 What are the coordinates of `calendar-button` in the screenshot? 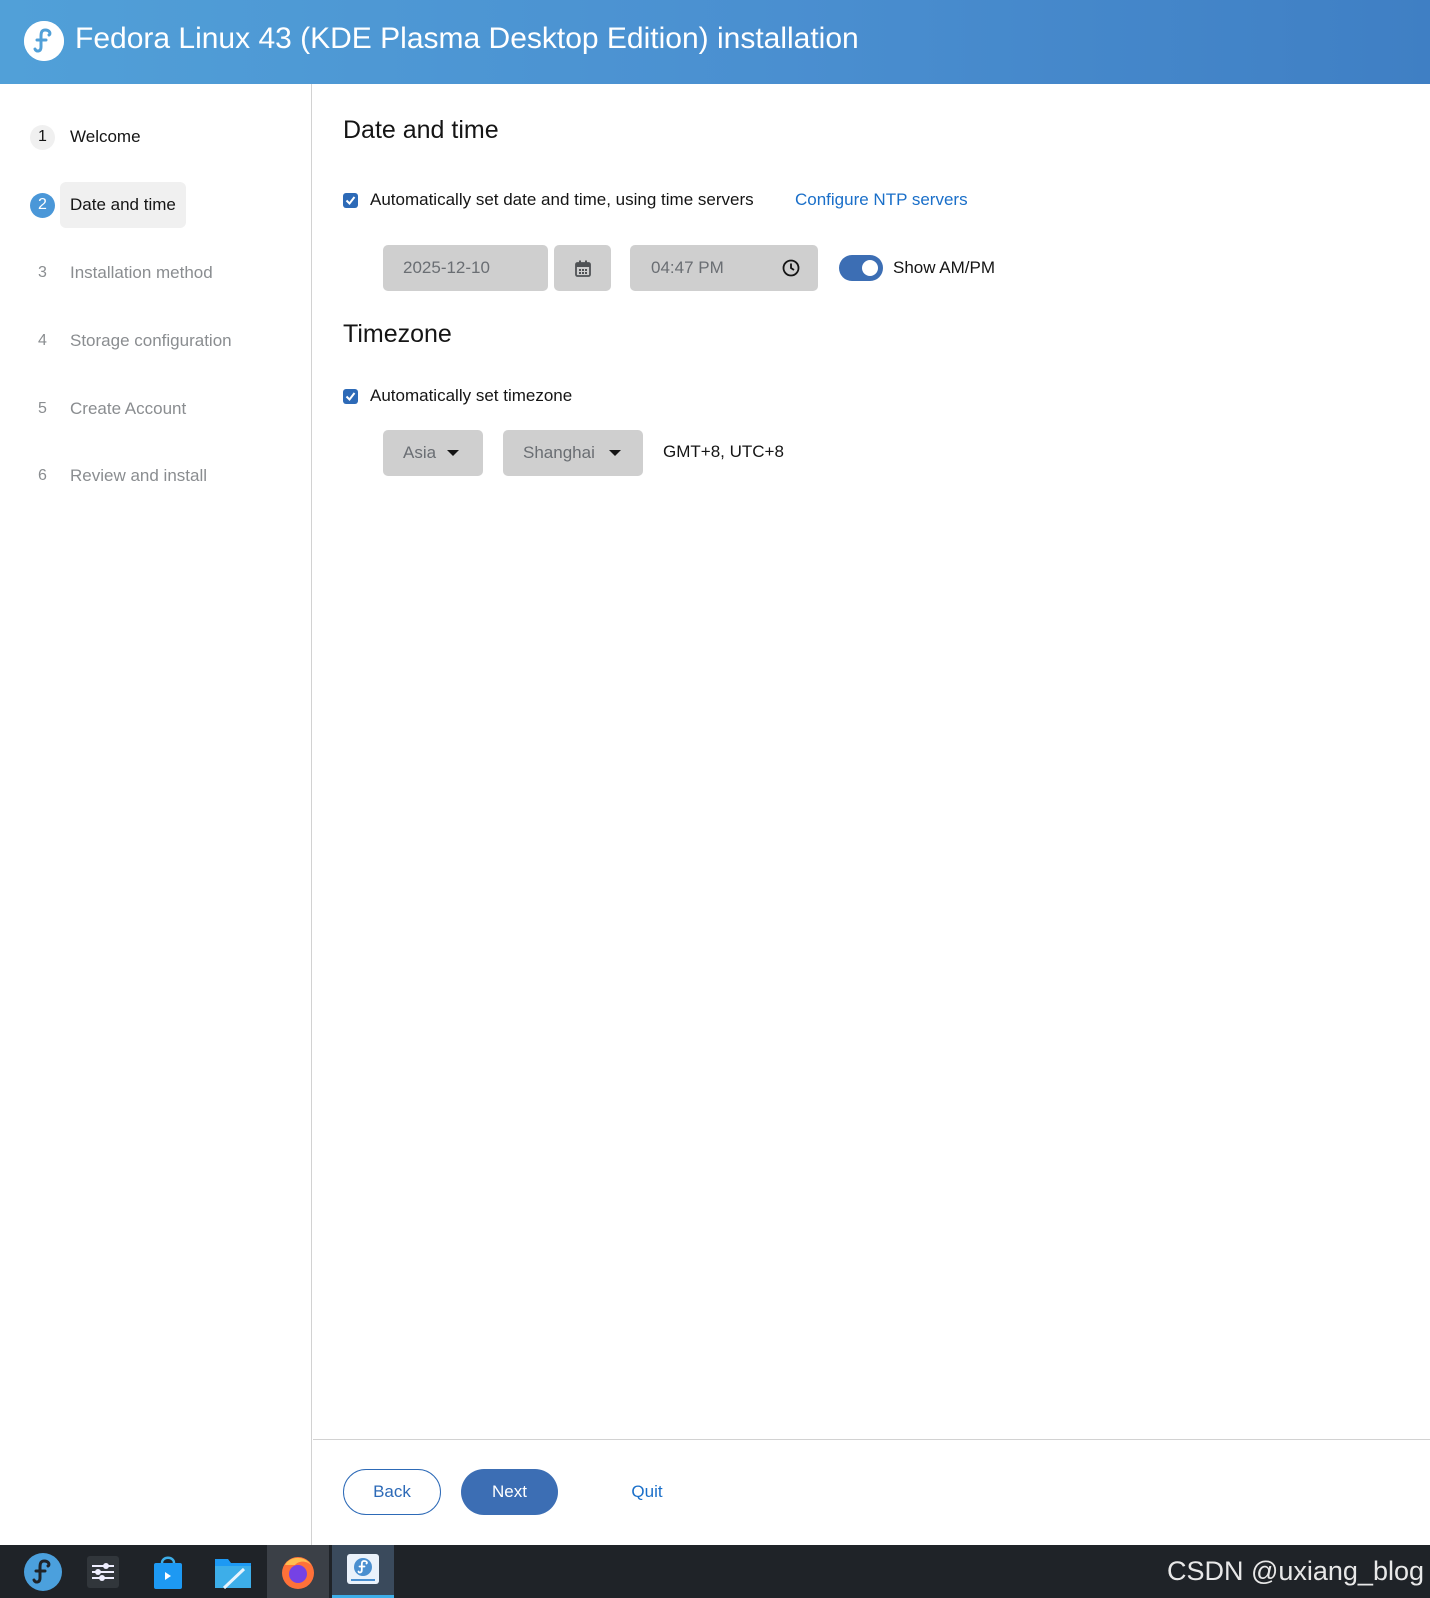 It's located at (582, 268).